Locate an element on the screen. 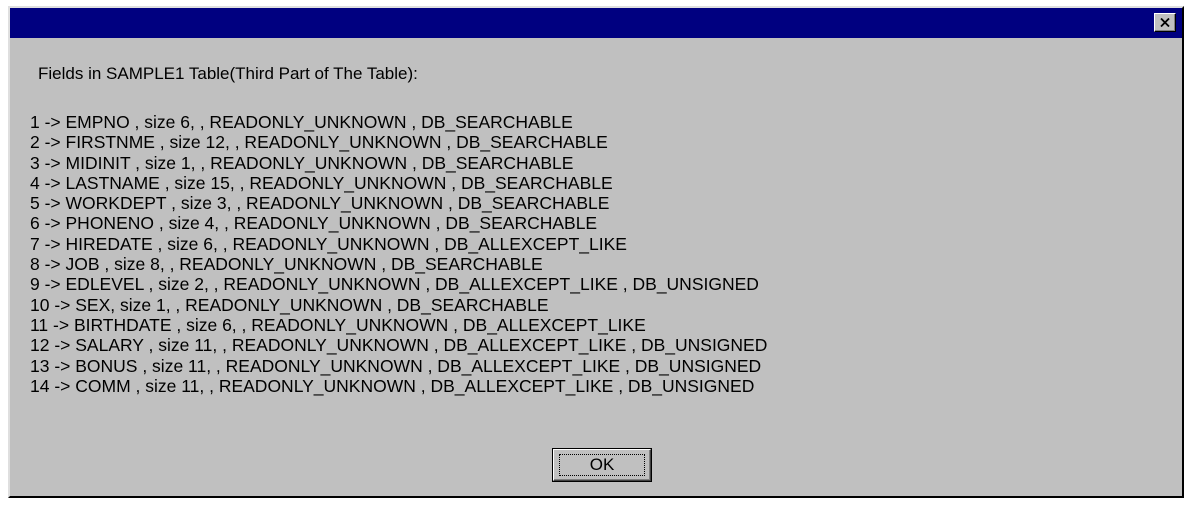 Image resolution: width=1194 pixels, height=506 pixels. close-x-icon is located at coordinates (1165, 22).